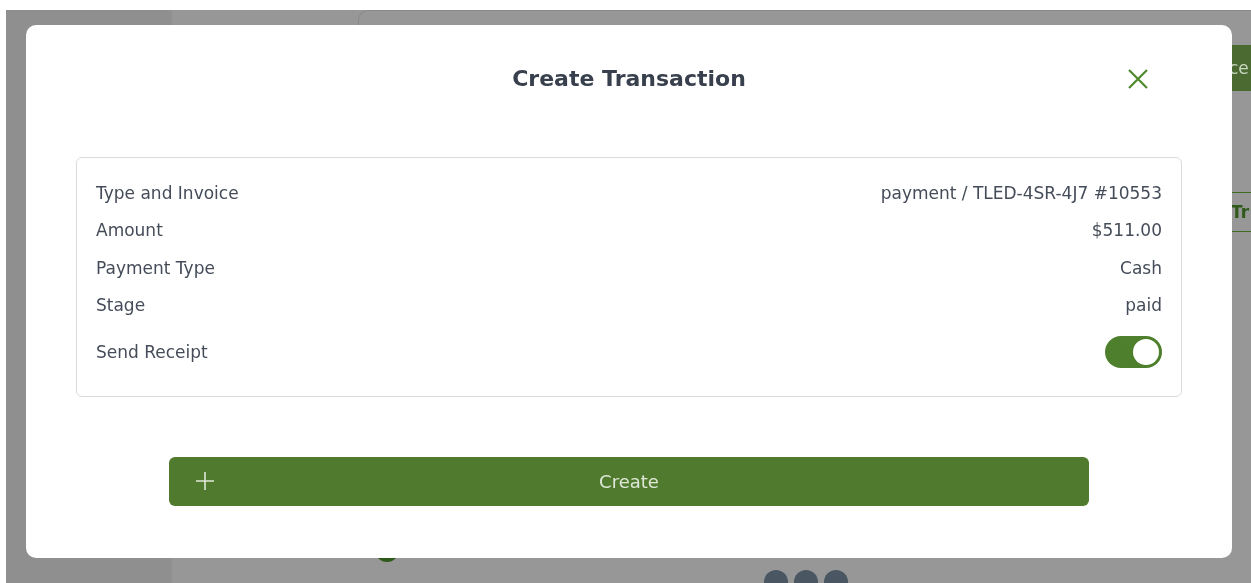  I want to click on detail-label: Amount, so click(129, 230).